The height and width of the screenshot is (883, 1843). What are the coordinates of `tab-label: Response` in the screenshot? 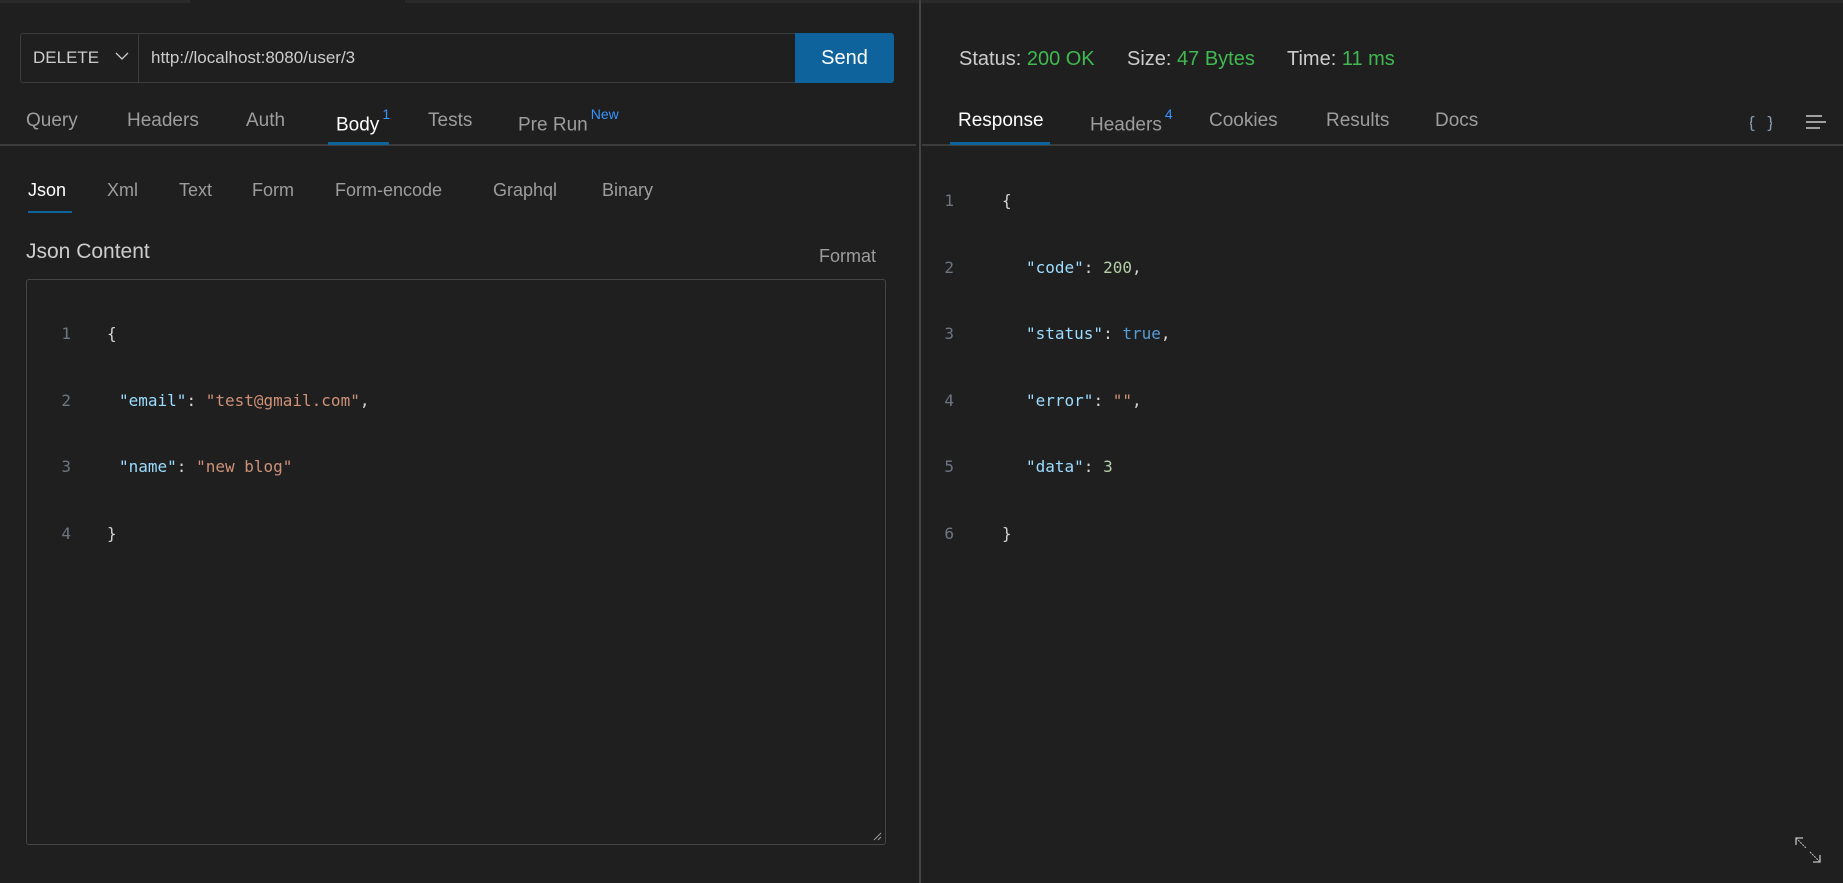 It's located at (1001, 120).